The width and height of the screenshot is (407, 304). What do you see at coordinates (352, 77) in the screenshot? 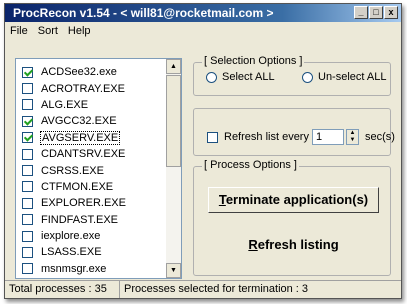
I see `unselect-all-label: Un-select ALL` at bounding box center [352, 77].